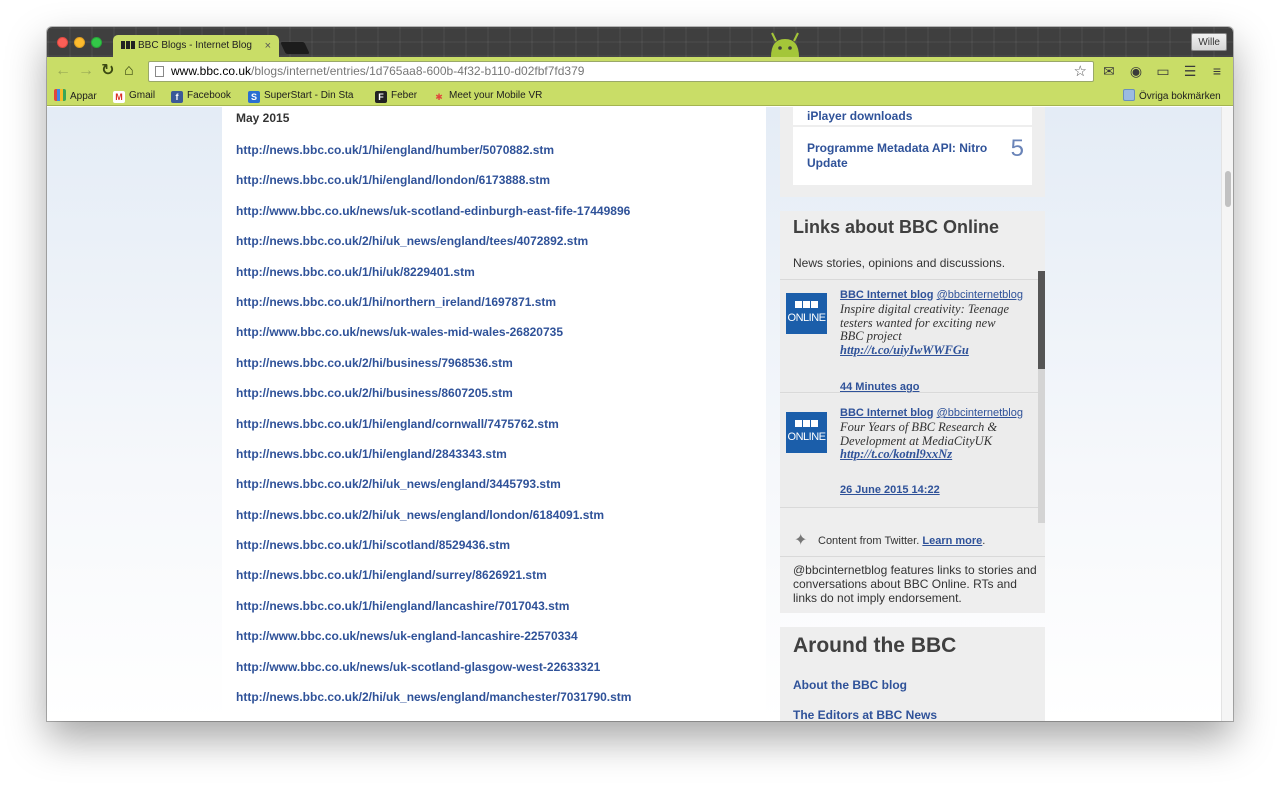 The height and width of the screenshot is (788, 1280). Describe the element at coordinates (896, 454) in the screenshot. I see `tweet-link: http://t.co/kotnl9xxNz` at that location.